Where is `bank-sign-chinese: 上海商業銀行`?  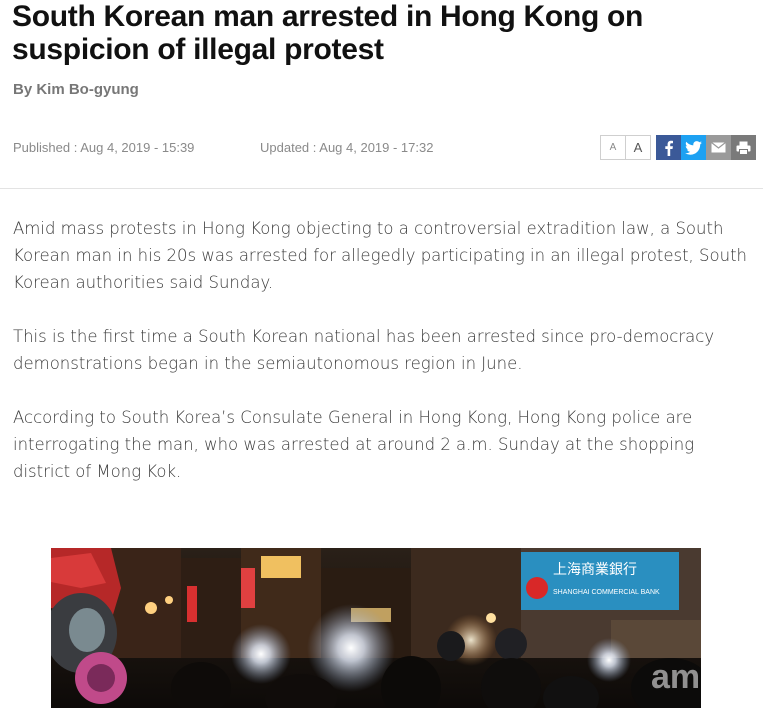
bank-sign-chinese: 上海商業銀行 is located at coordinates (595, 570).